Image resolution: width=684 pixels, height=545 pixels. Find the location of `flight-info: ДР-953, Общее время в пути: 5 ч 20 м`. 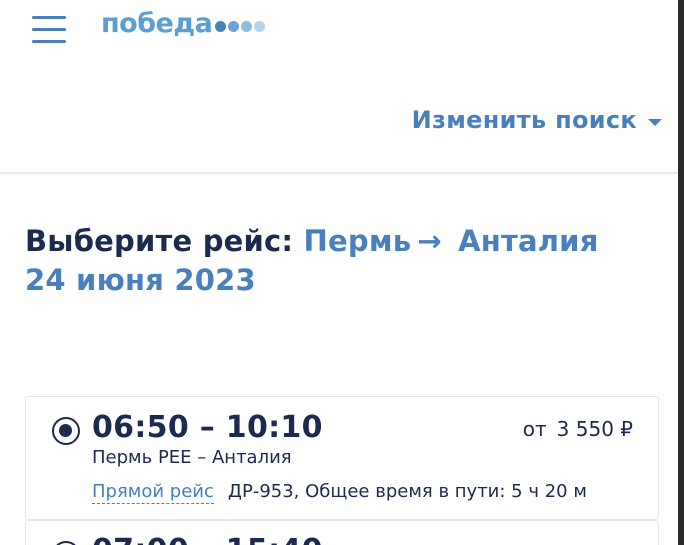

flight-info: ДР-953, Общее время в пути: 5 ч 20 м is located at coordinates (407, 491).